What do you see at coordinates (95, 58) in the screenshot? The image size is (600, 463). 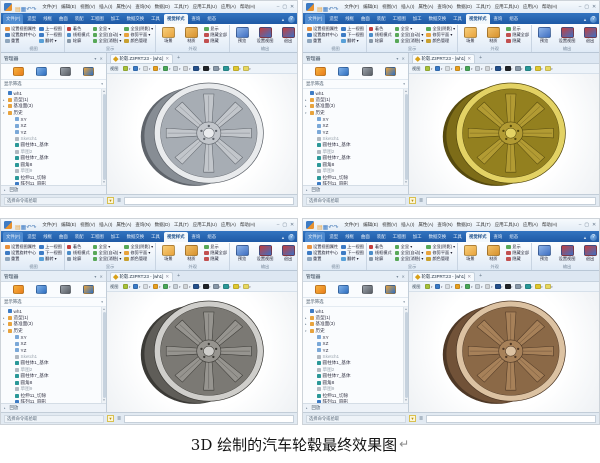 I see `pin-icon: ▾` at bounding box center [95, 58].